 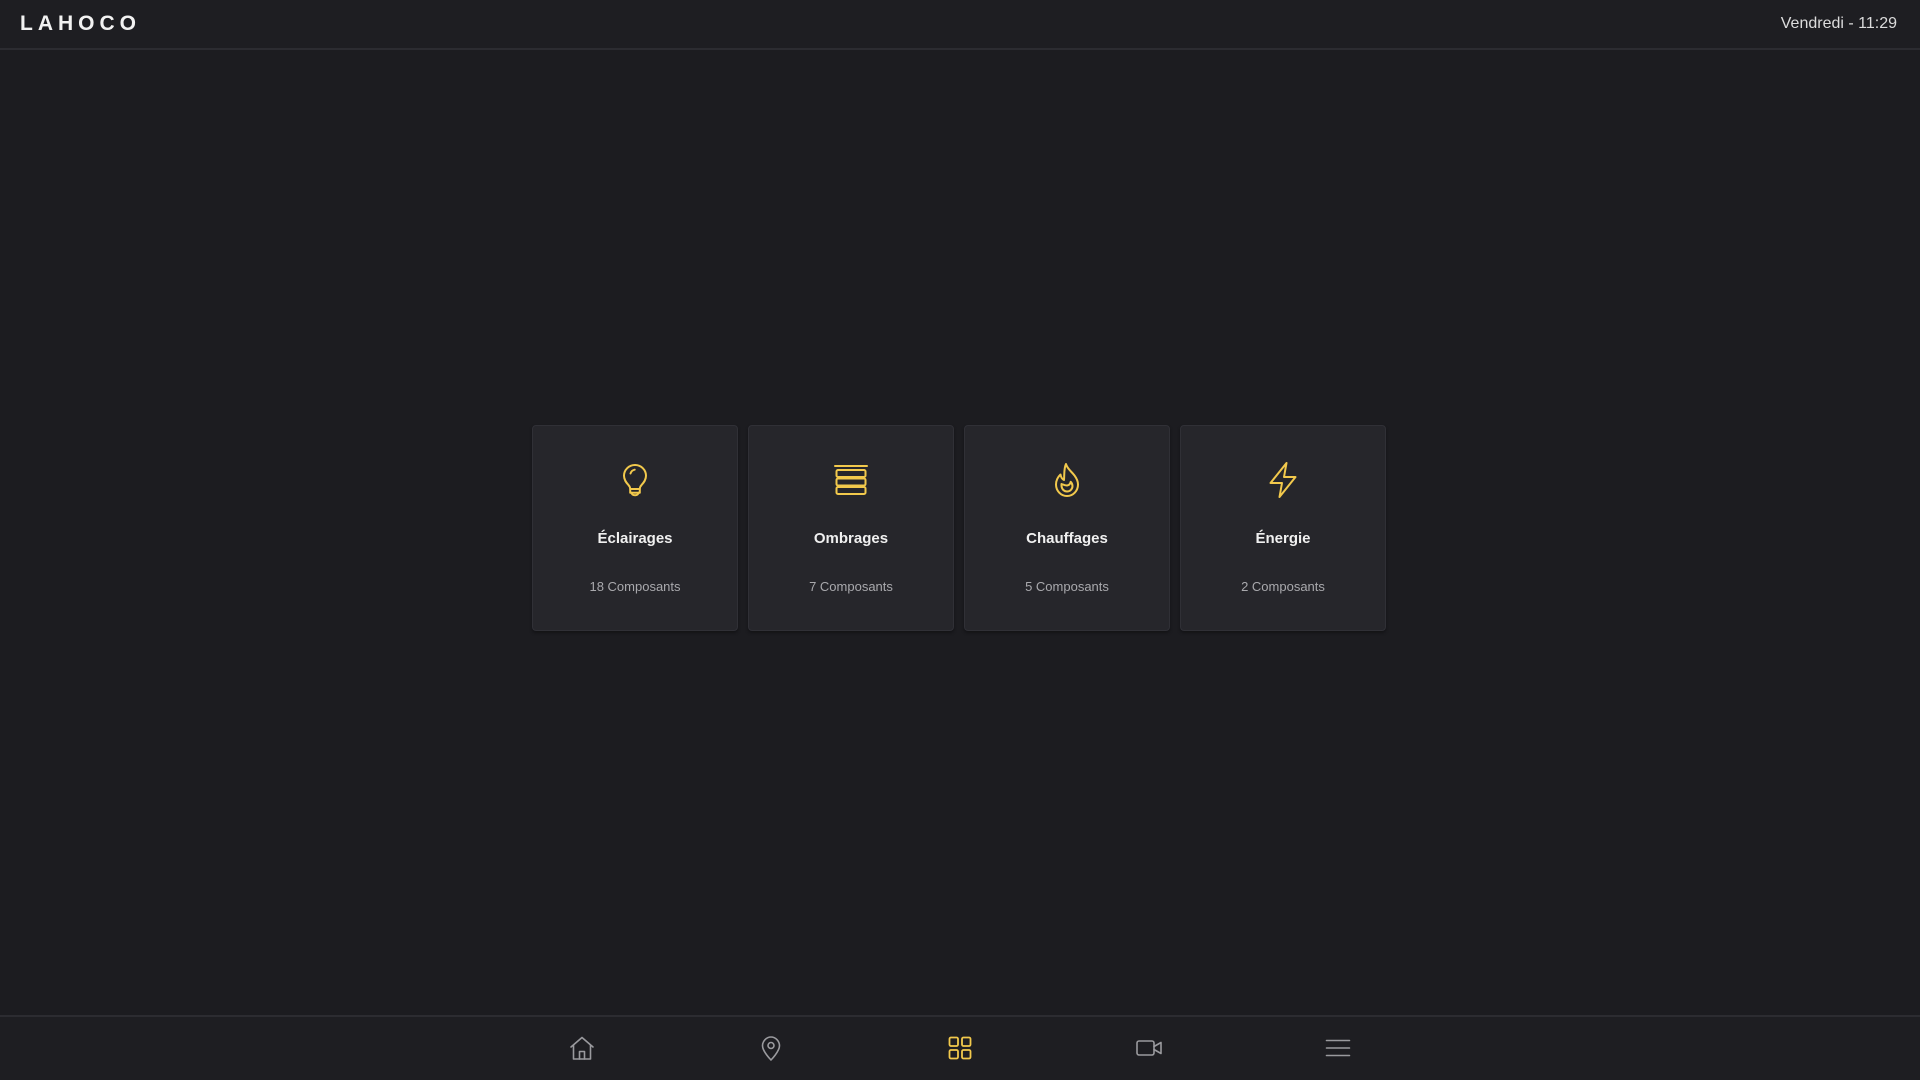 What do you see at coordinates (851, 538) in the screenshot?
I see `category-title: Ombrages` at bounding box center [851, 538].